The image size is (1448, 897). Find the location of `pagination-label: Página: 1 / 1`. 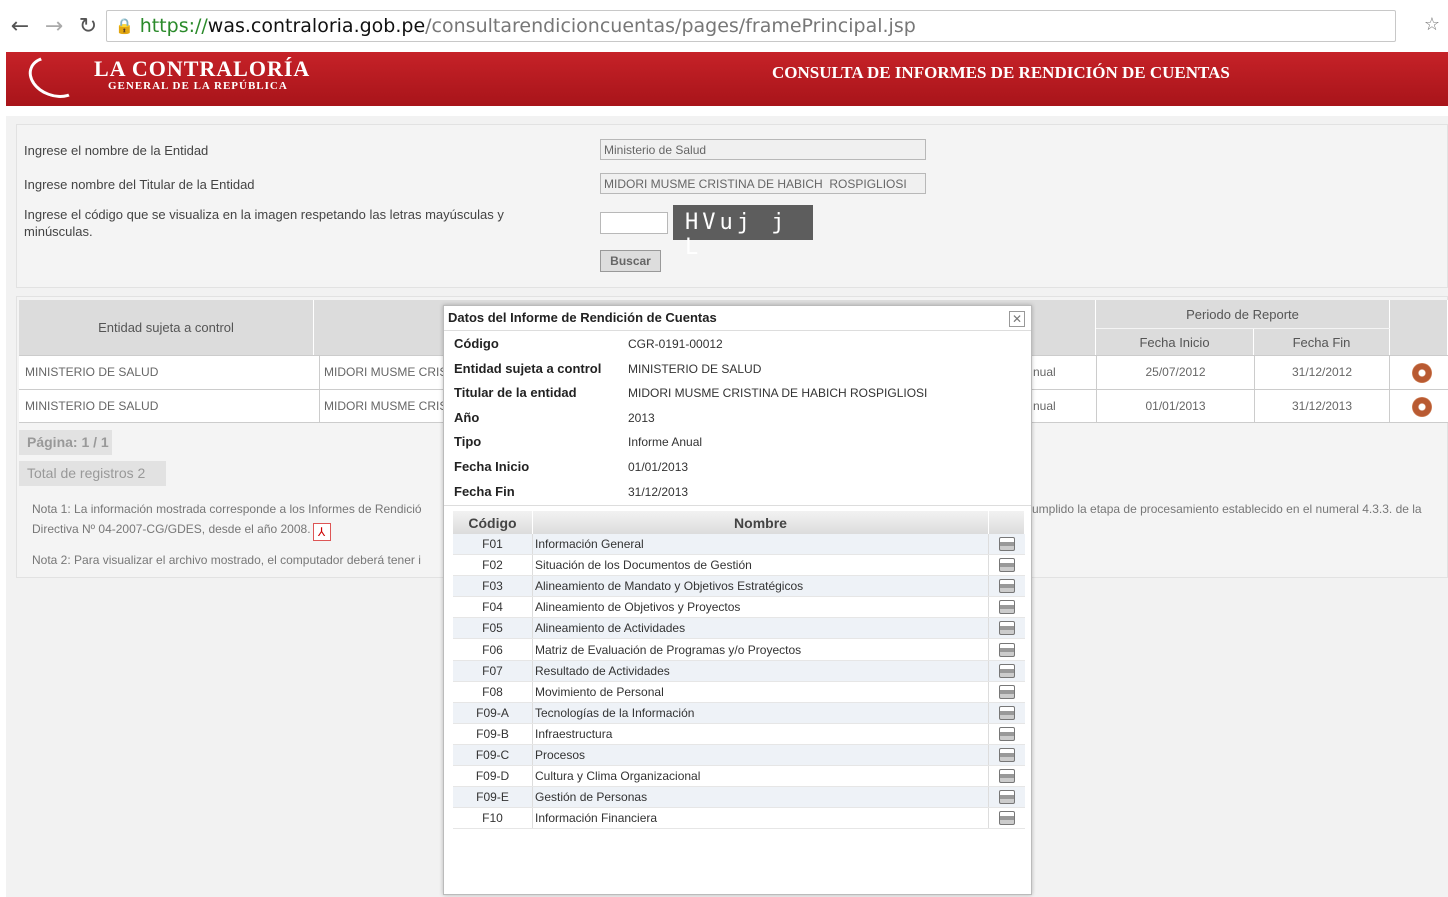

pagination-label: Página: 1 / 1 is located at coordinates (65, 442).